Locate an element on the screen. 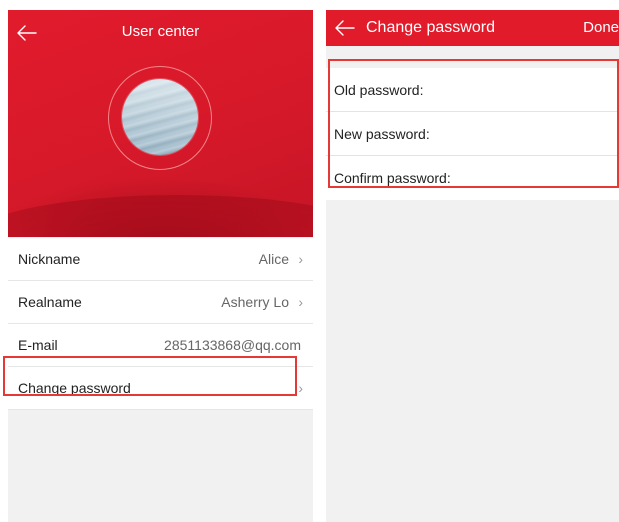  old-password-field: Old password: is located at coordinates (472, 90).